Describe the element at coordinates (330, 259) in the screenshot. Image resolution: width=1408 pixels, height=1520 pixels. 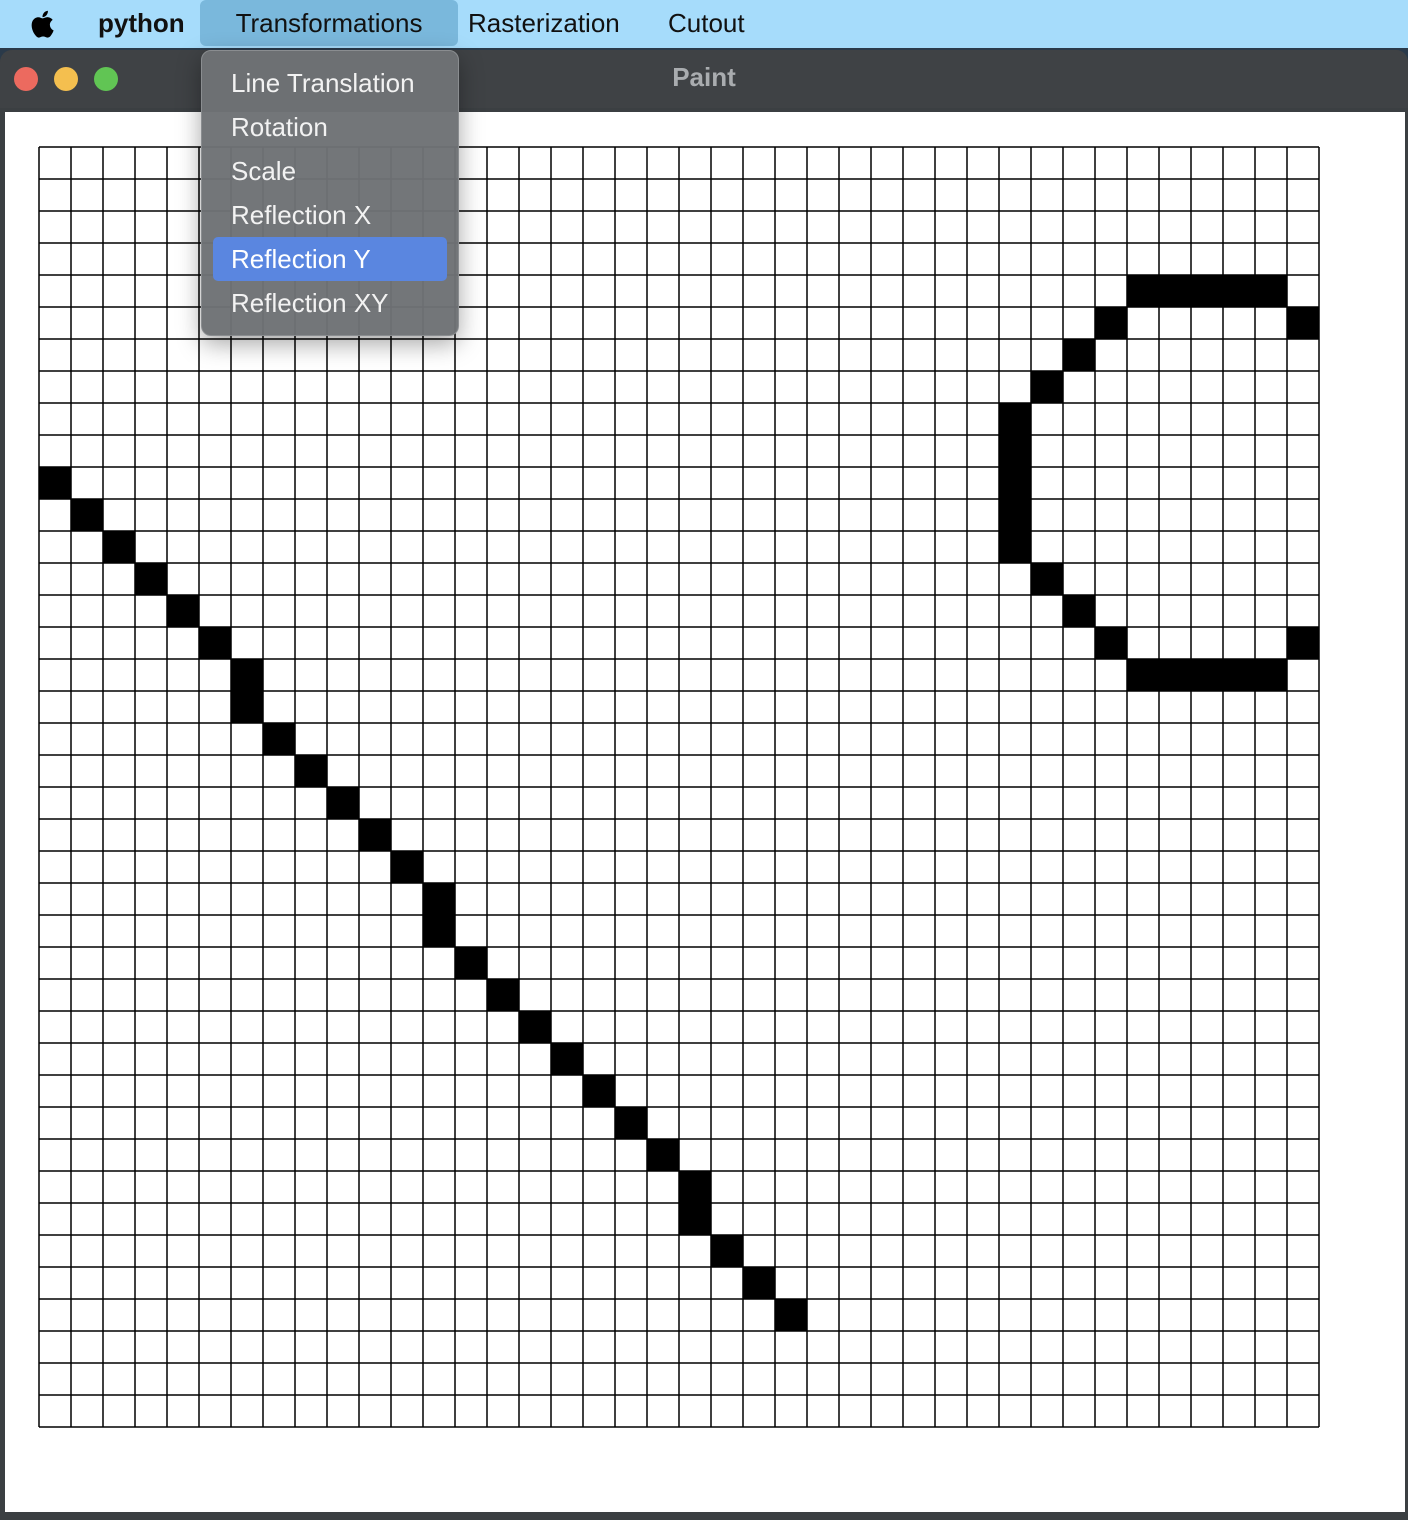
I see `menu-item-reflection-y: Reflection Y` at that location.